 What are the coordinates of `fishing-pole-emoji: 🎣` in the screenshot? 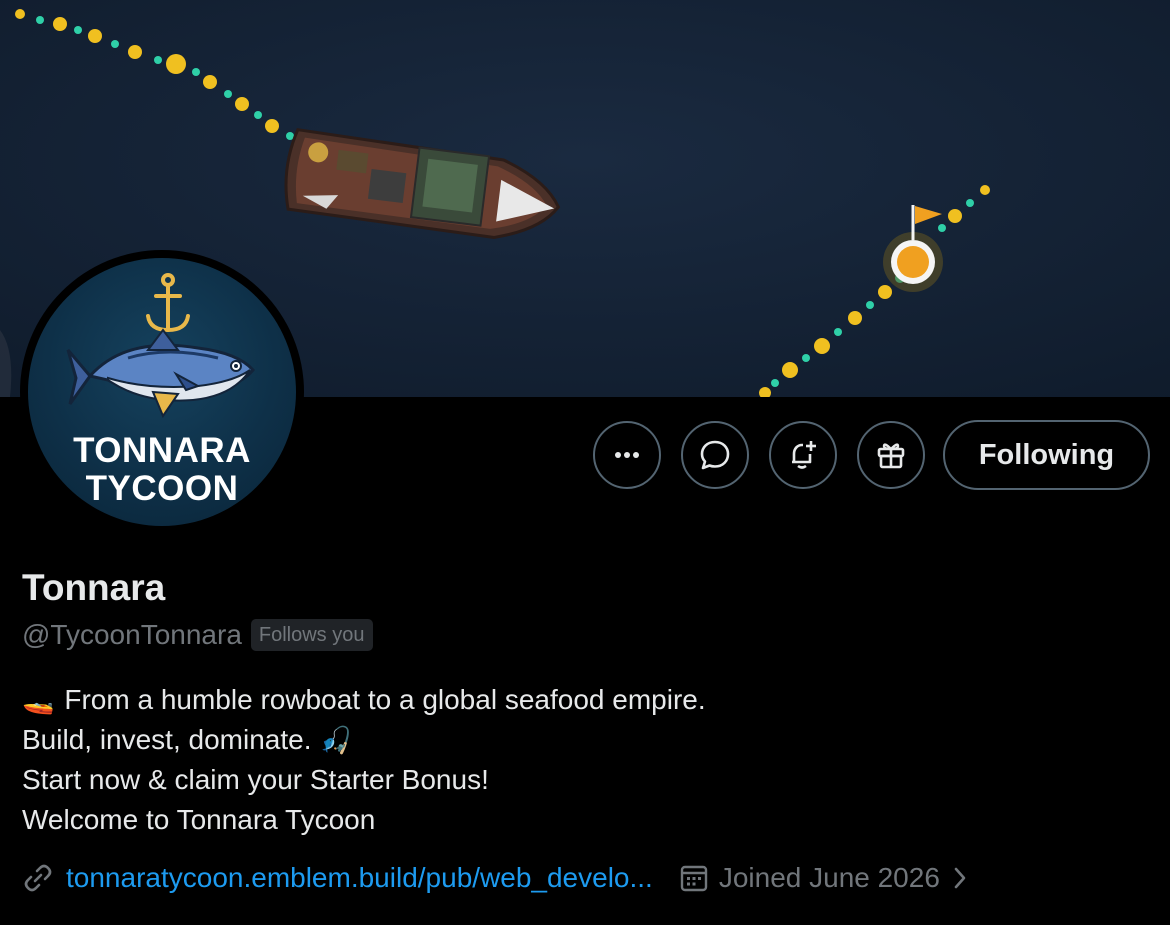 It's located at (335, 740).